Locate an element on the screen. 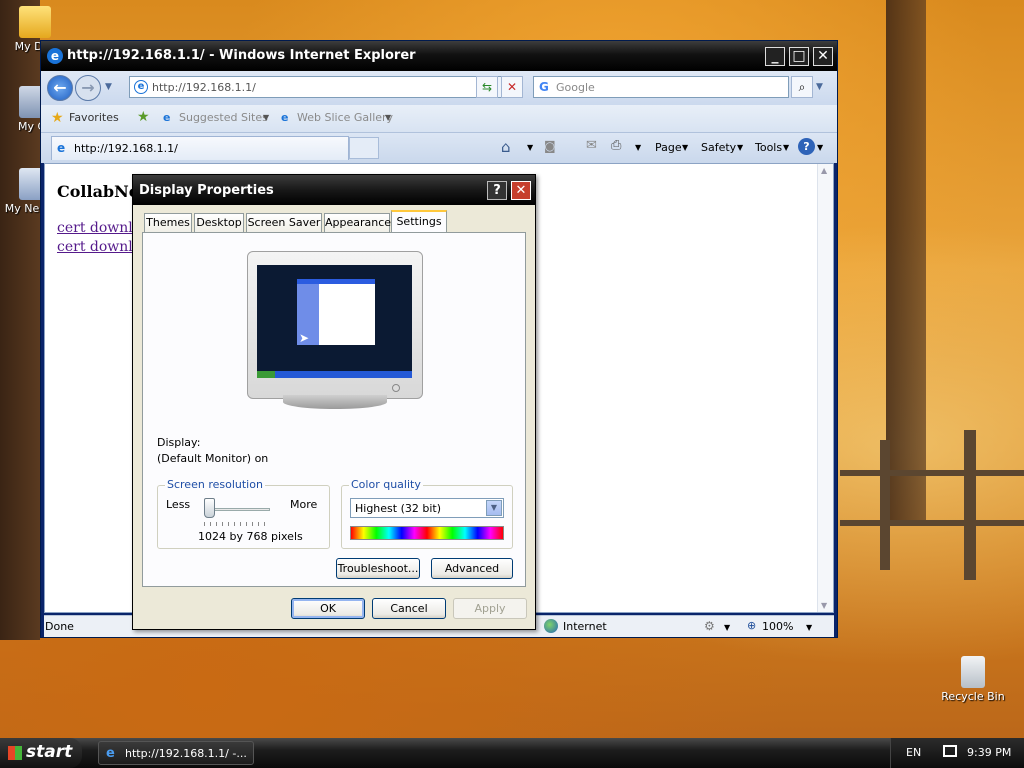 This screenshot has width=1024, height=768. web-slice-dropdown-icon: ▼ is located at coordinates (388, 117).